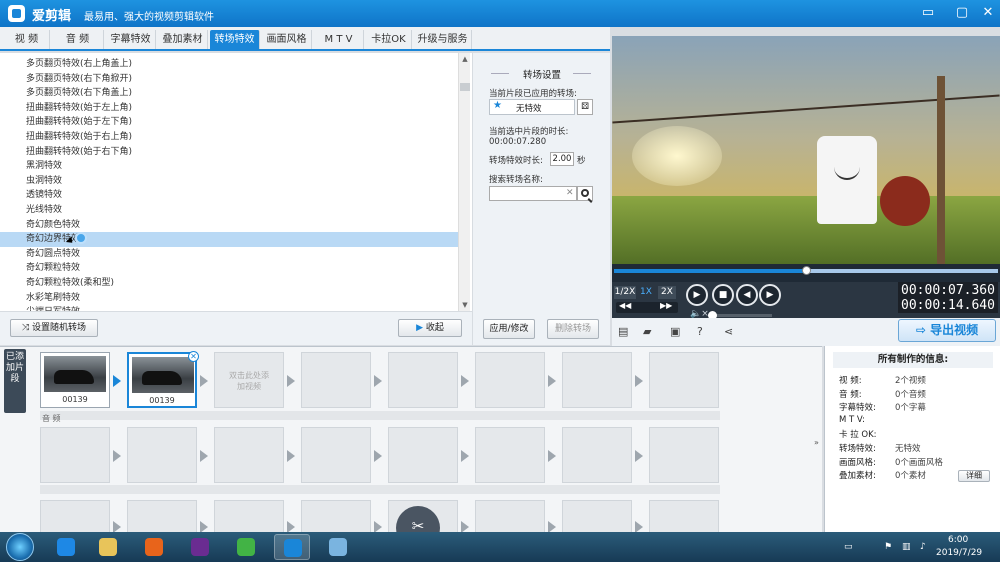 This screenshot has width=1000, height=562. Describe the element at coordinates (962, 13) in the screenshot. I see `restore-button: ▢` at that location.